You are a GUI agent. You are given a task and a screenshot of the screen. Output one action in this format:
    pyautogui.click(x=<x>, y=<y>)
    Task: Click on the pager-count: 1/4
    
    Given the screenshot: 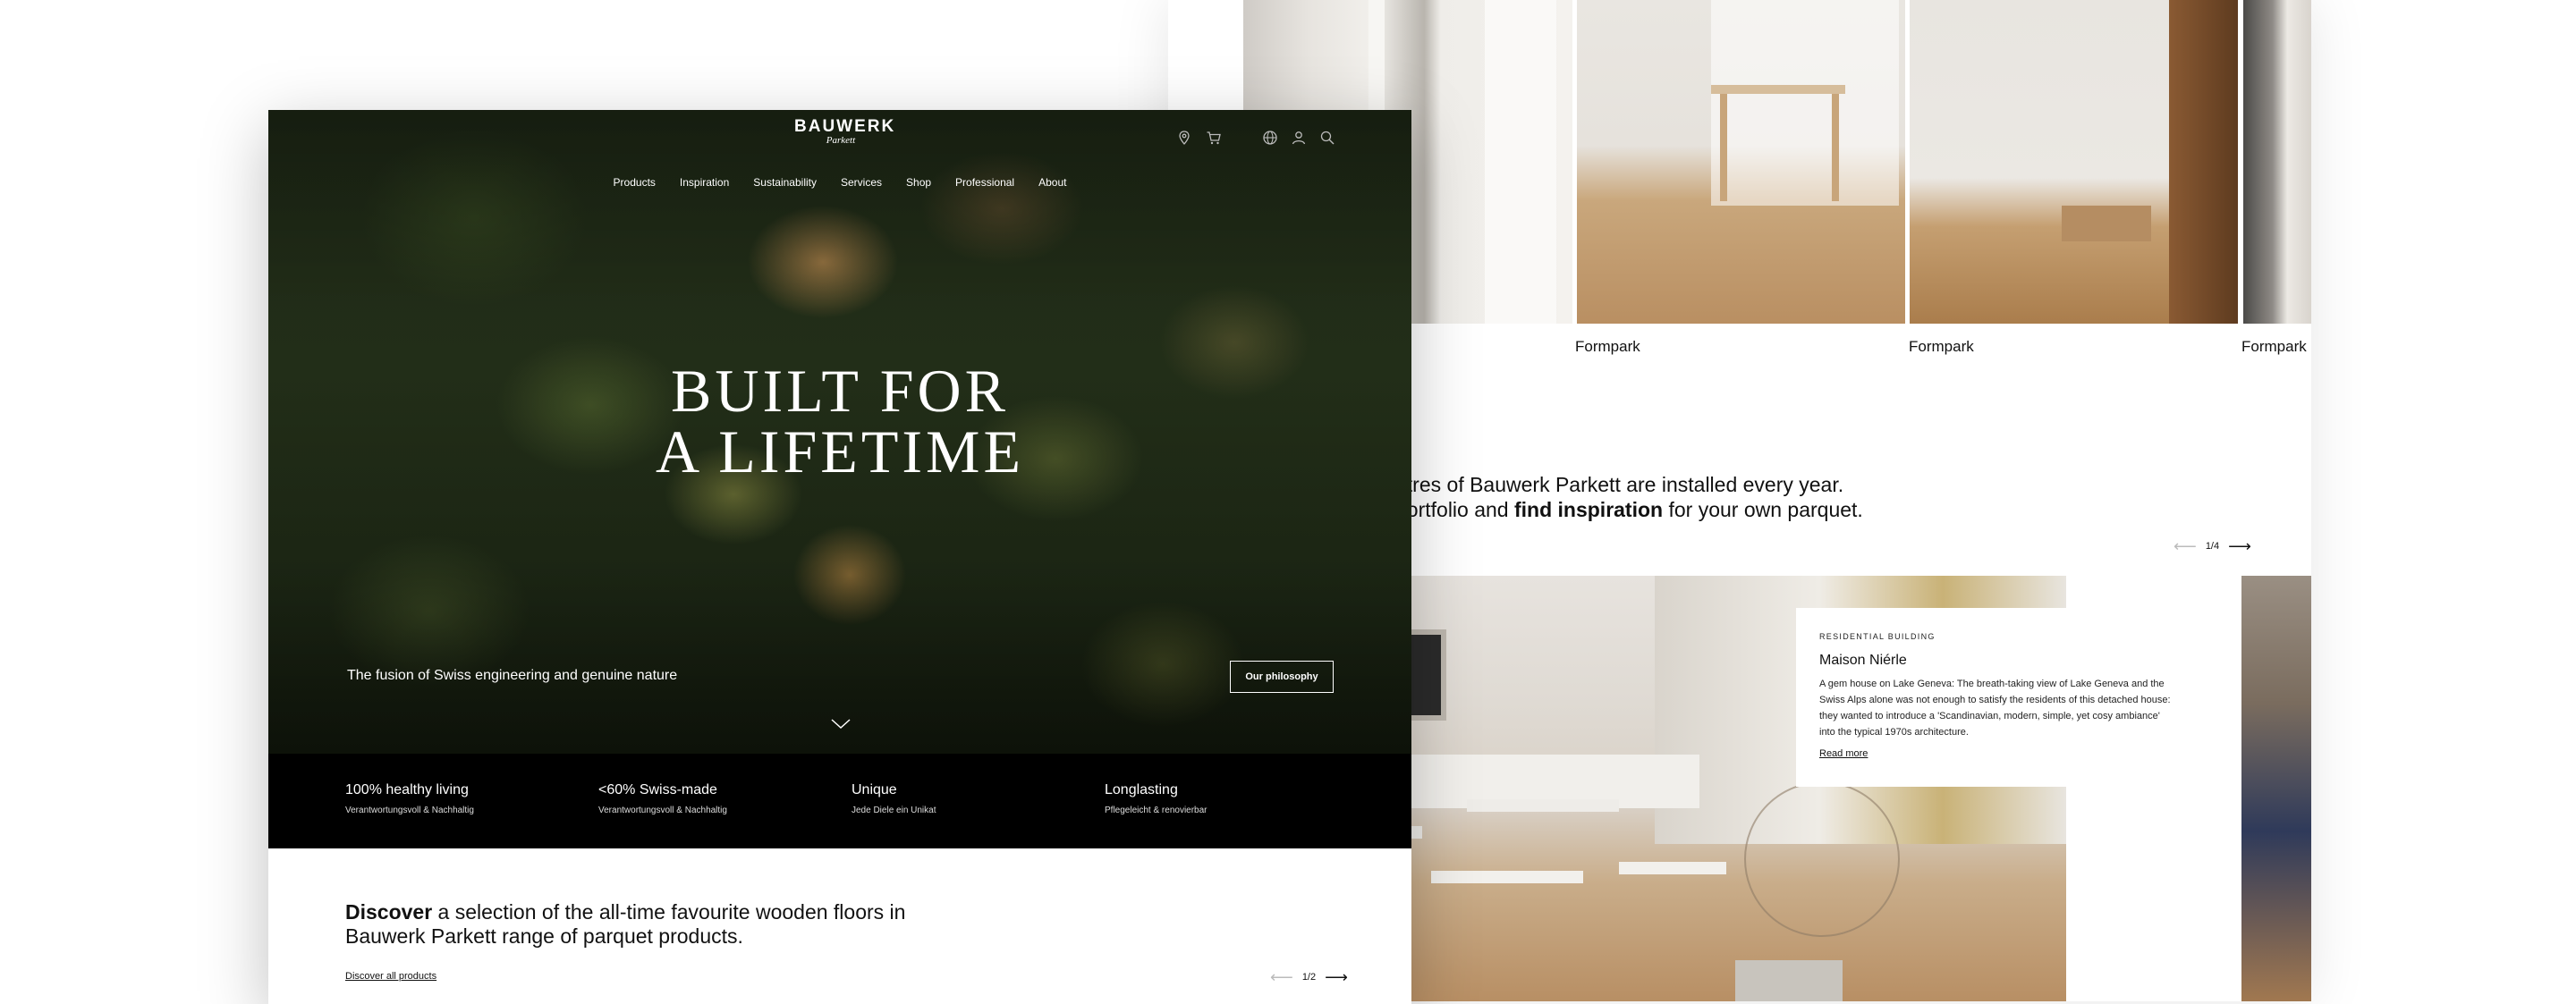 What is the action you would take?
    pyautogui.click(x=2212, y=546)
    